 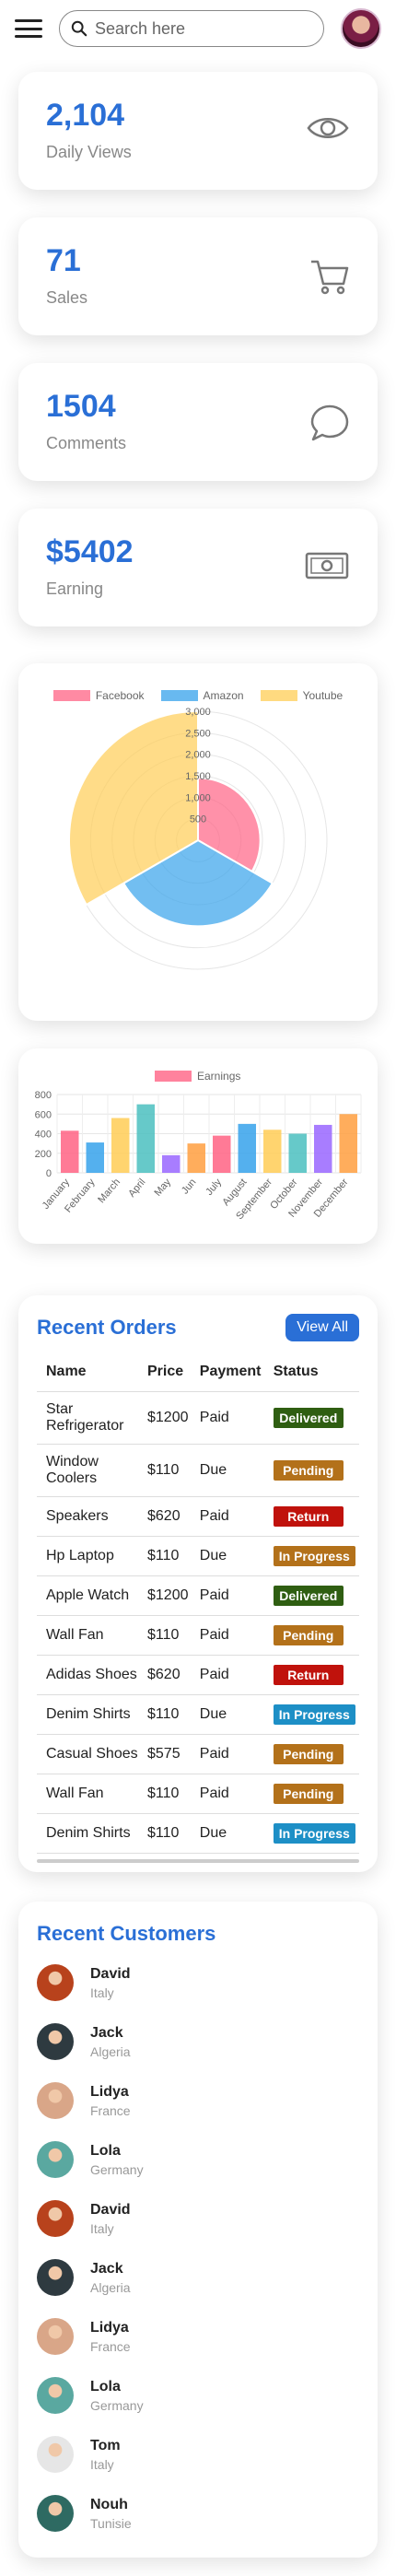 I want to click on stat-value: 2,104, so click(x=85, y=115).